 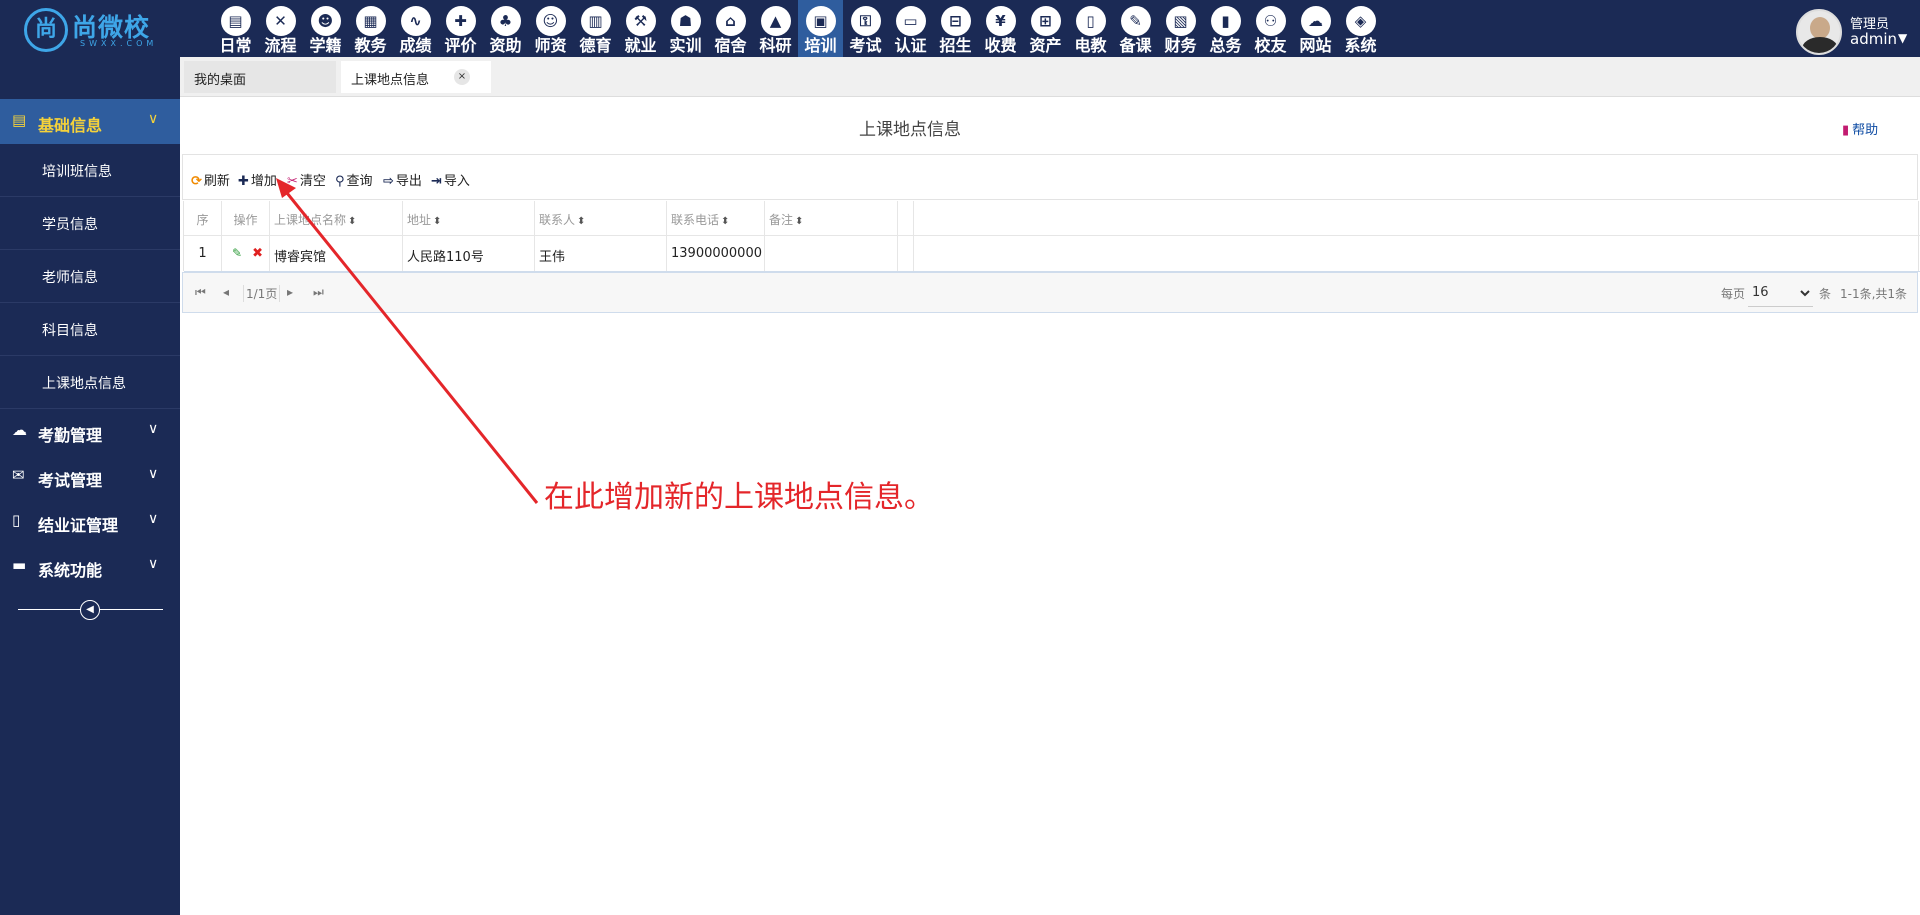 What do you see at coordinates (1225, 28) in the screenshot?
I see `module-stats: ▮ 总务` at bounding box center [1225, 28].